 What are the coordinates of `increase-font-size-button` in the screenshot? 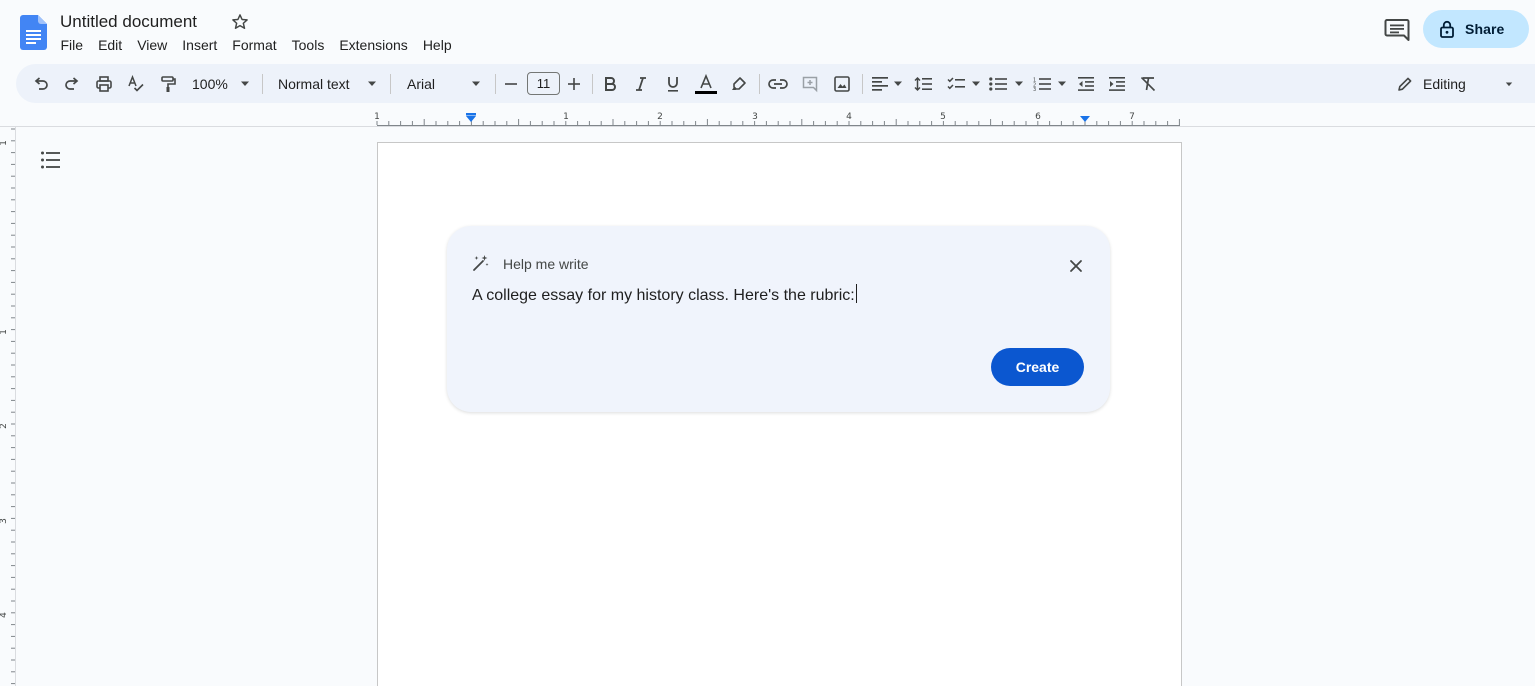 It's located at (574, 84).